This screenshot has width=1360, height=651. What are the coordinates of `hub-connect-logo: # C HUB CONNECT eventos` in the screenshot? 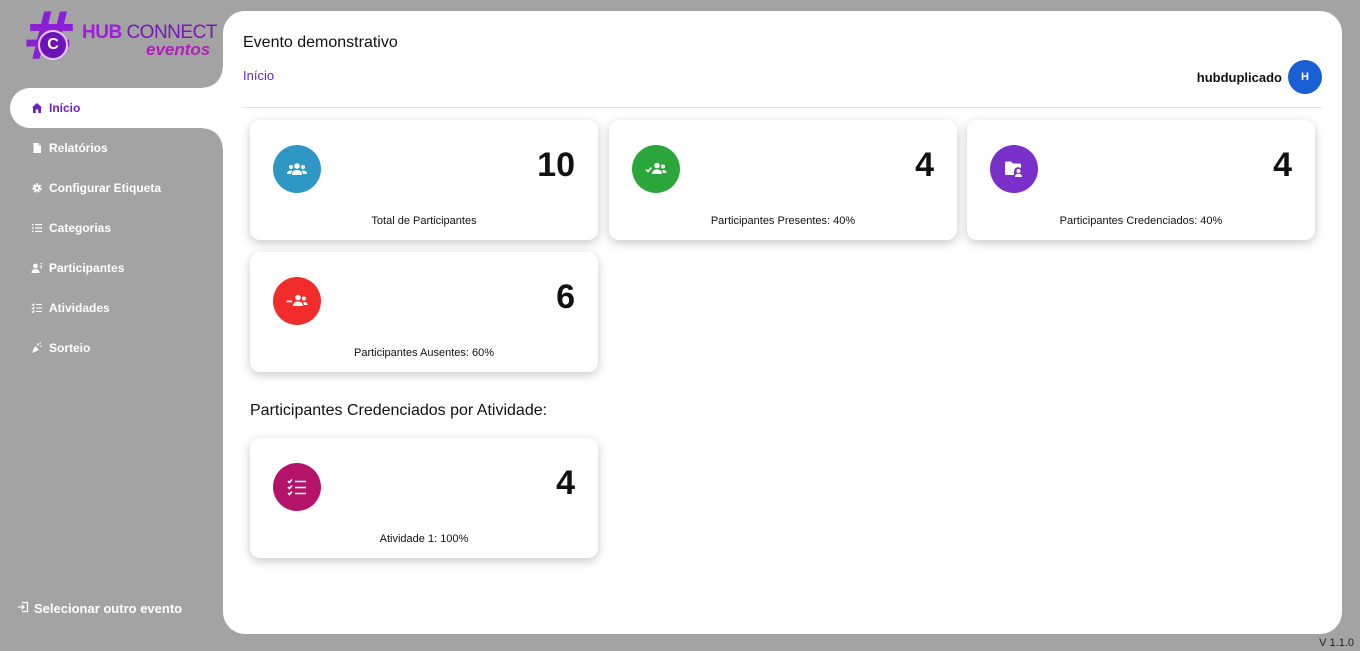 It's located at (119, 40).